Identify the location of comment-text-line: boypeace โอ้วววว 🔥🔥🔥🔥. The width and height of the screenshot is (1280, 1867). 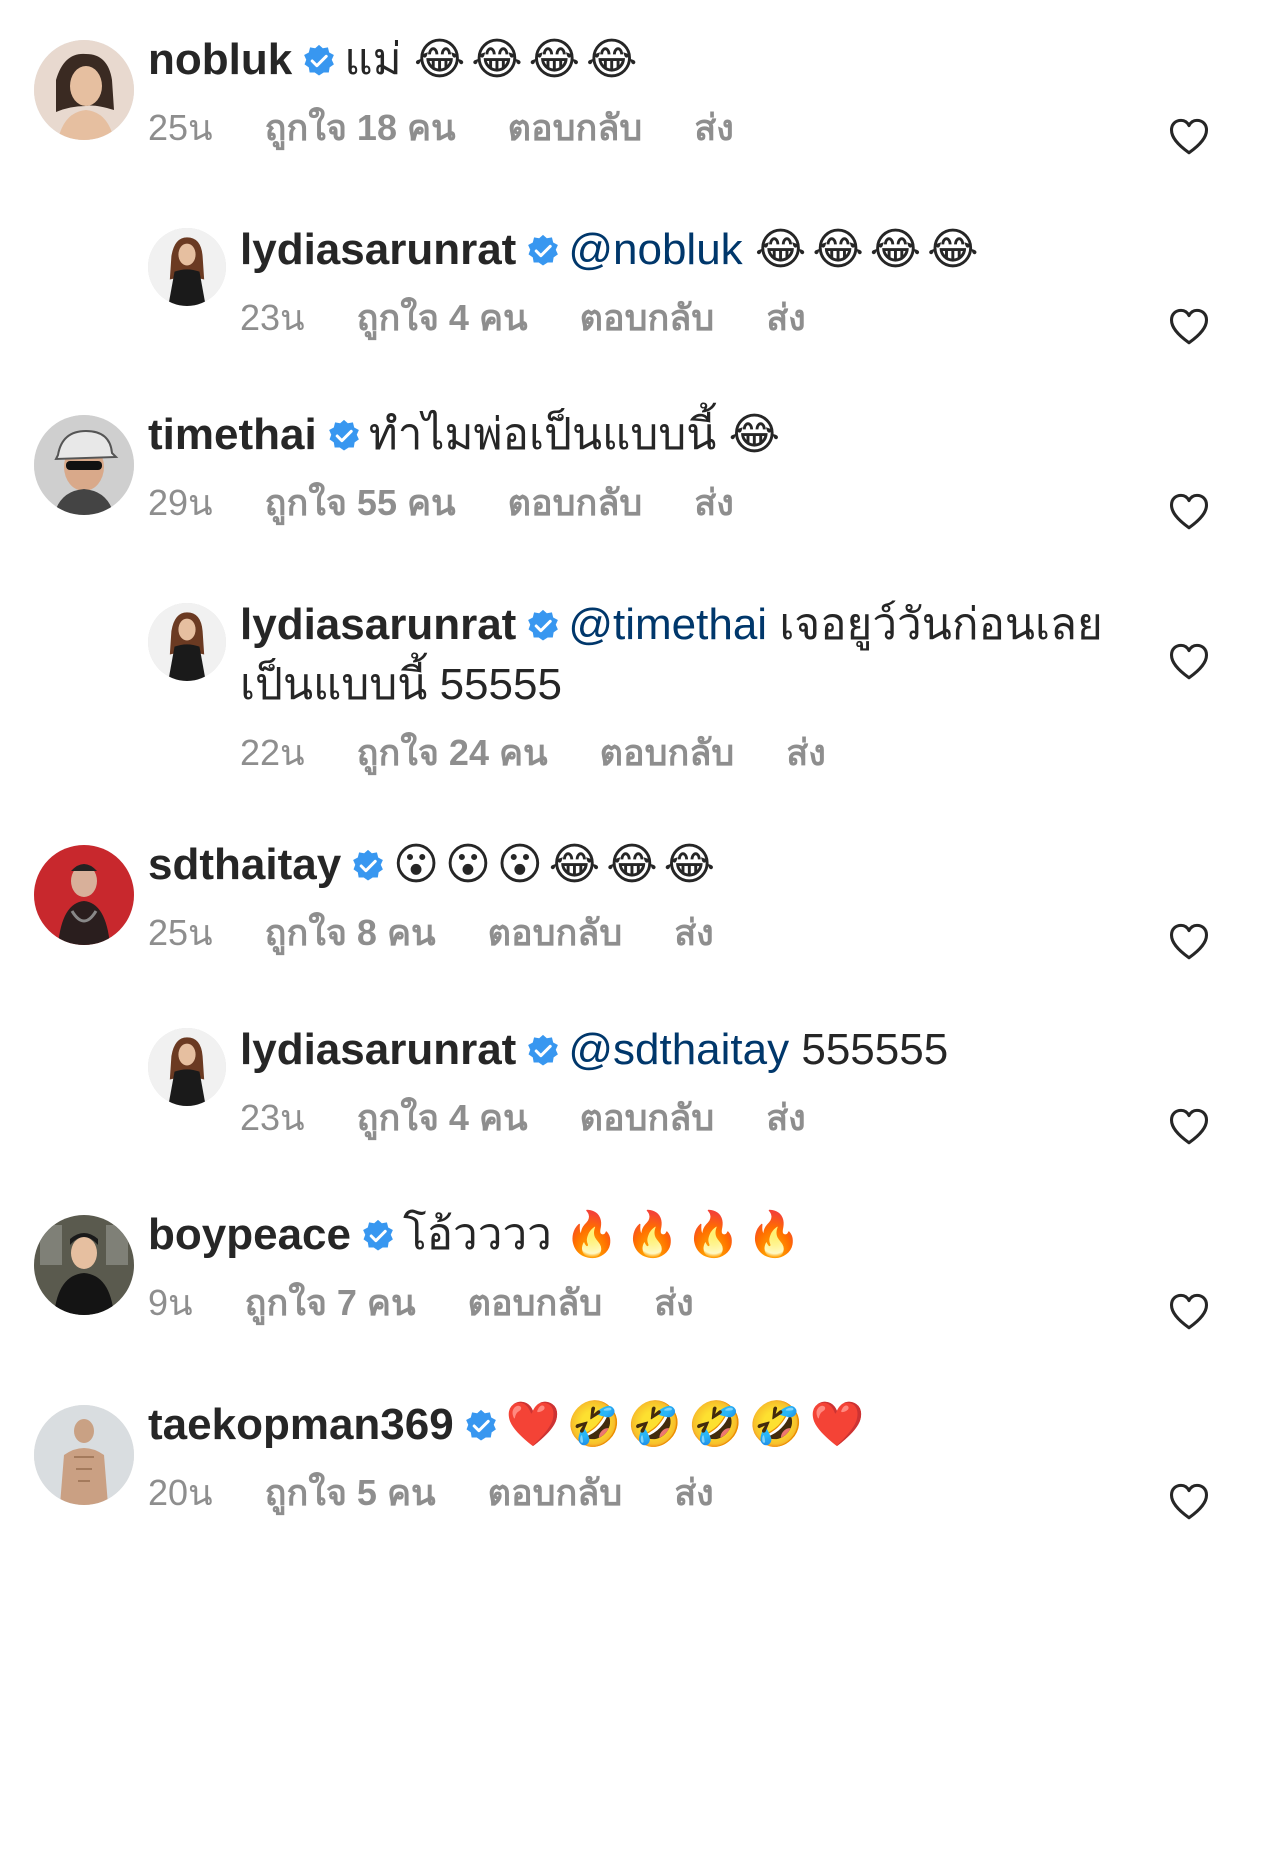
(644, 1235).